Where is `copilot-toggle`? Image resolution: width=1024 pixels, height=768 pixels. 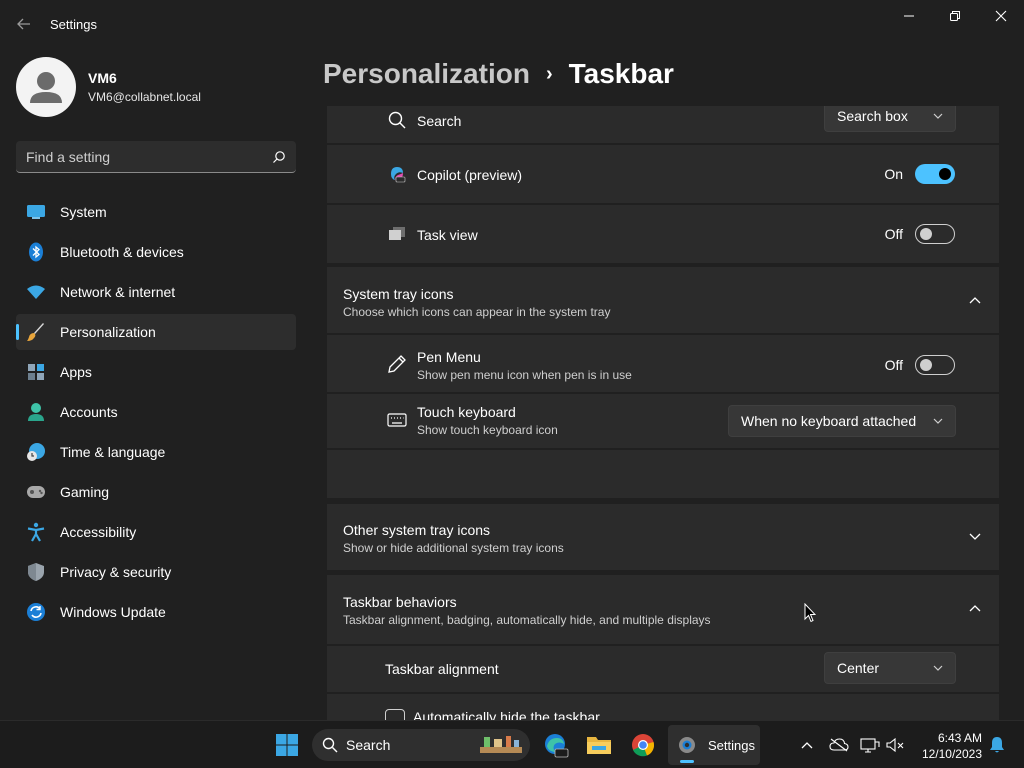
copilot-toggle is located at coordinates (935, 174).